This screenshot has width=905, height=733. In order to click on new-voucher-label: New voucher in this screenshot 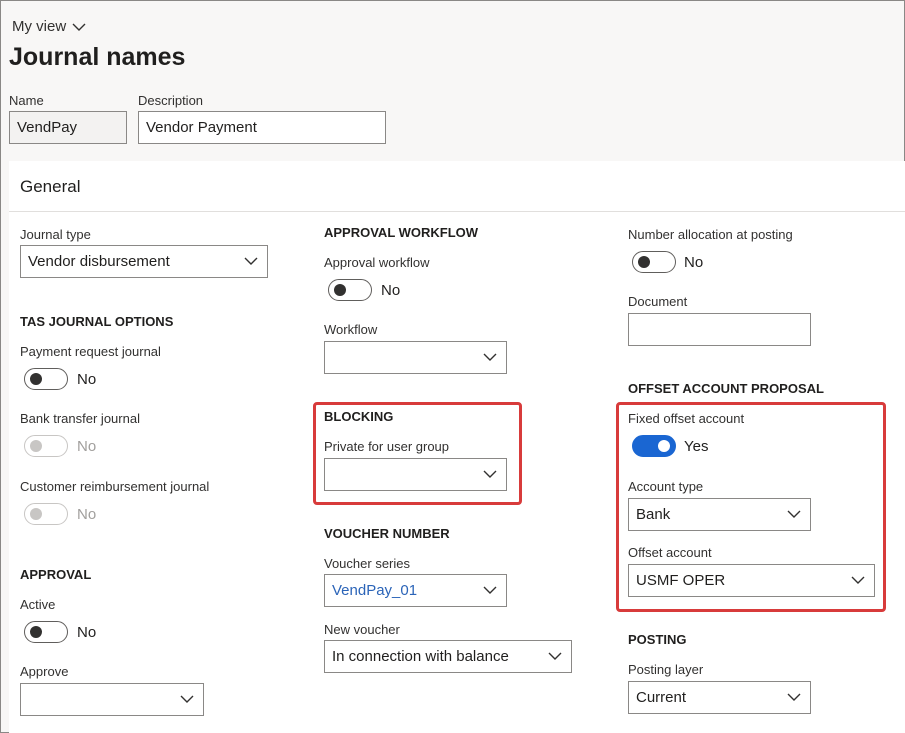, I will do `click(362, 629)`.